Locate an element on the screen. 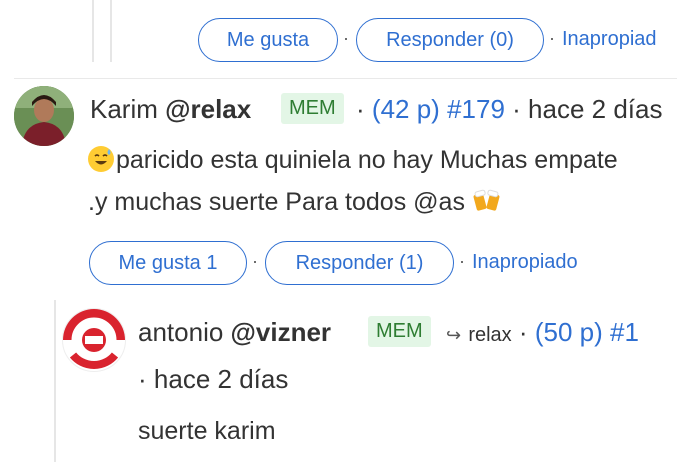  beer-mugs-icon is located at coordinates (487, 204).